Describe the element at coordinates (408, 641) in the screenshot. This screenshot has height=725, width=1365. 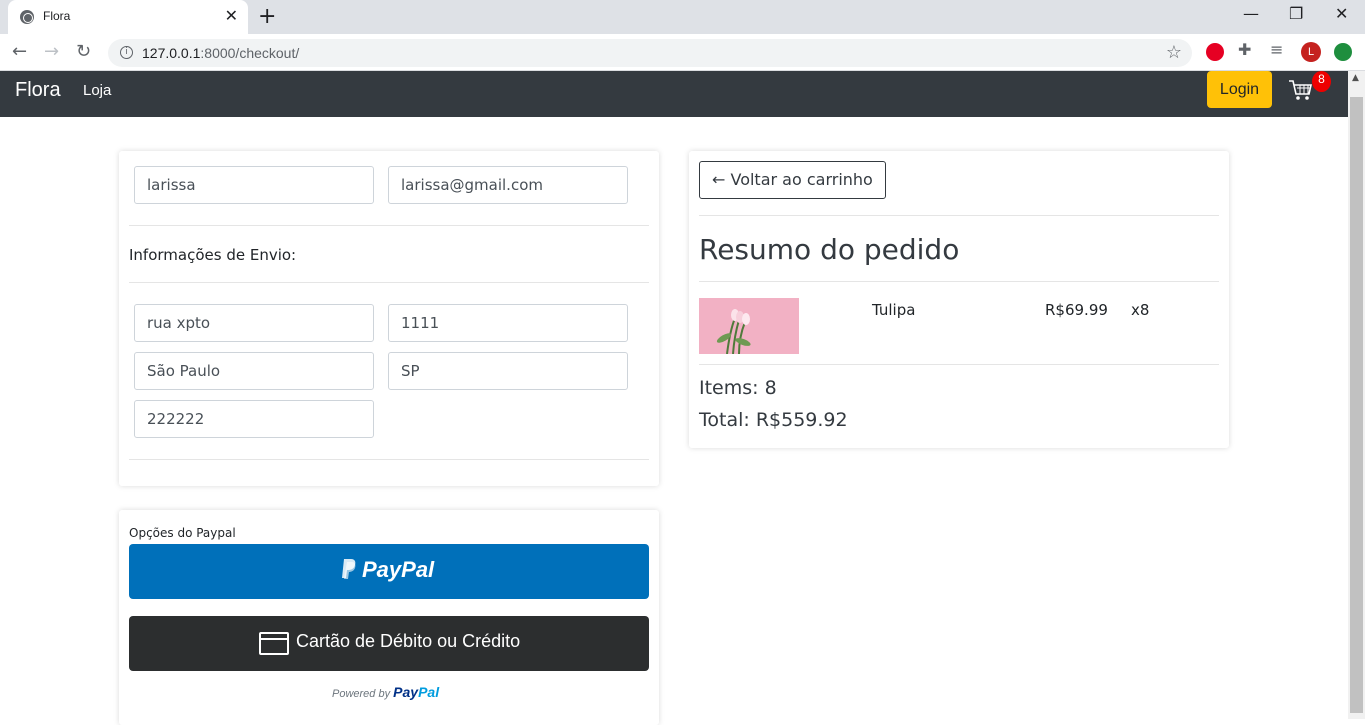
I see `card-button-label: Cartão de Débito ou Crédito` at that location.